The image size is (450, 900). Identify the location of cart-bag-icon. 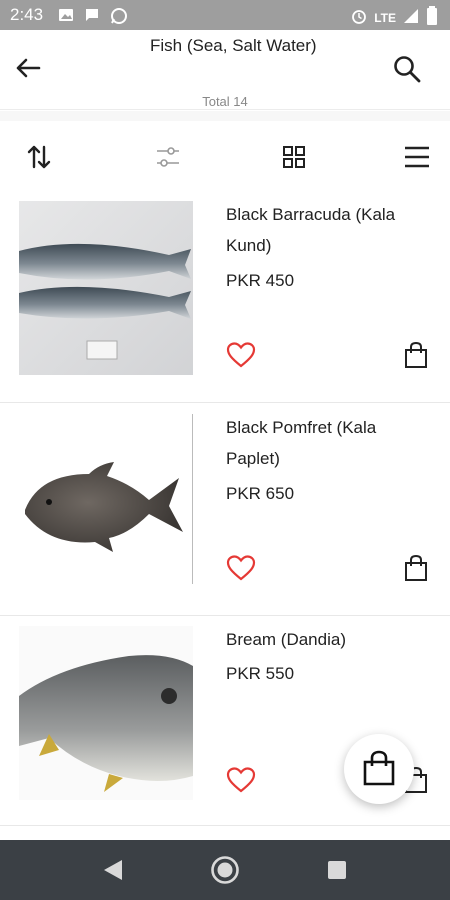
(379, 768).